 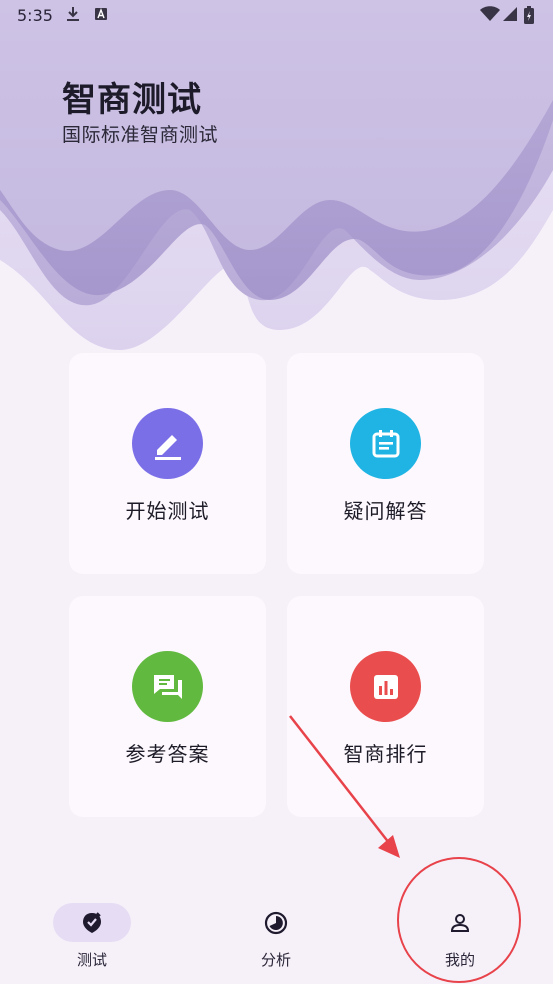 What do you see at coordinates (385, 754) in the screenshot?
I see `card-label: 智商排行` at bounding box center [385, 754].